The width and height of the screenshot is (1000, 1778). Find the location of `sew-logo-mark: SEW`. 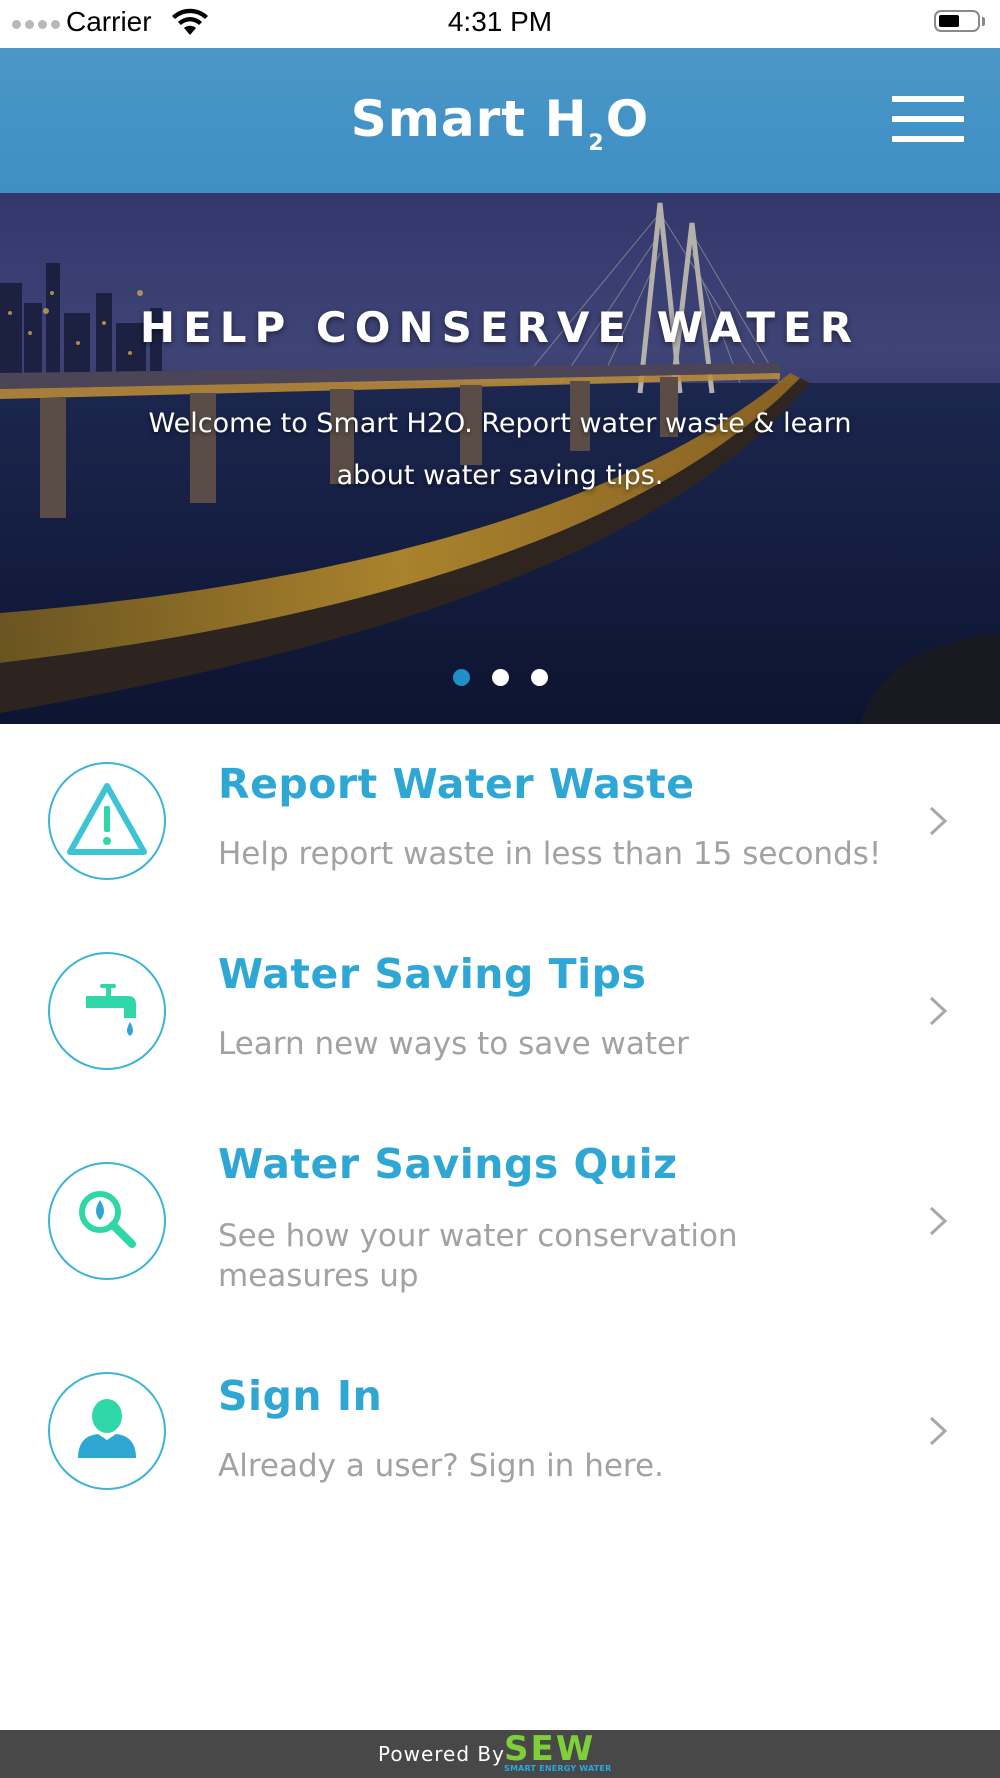

sew-logo-mark: SEW is located at coordinates (549, 1749).